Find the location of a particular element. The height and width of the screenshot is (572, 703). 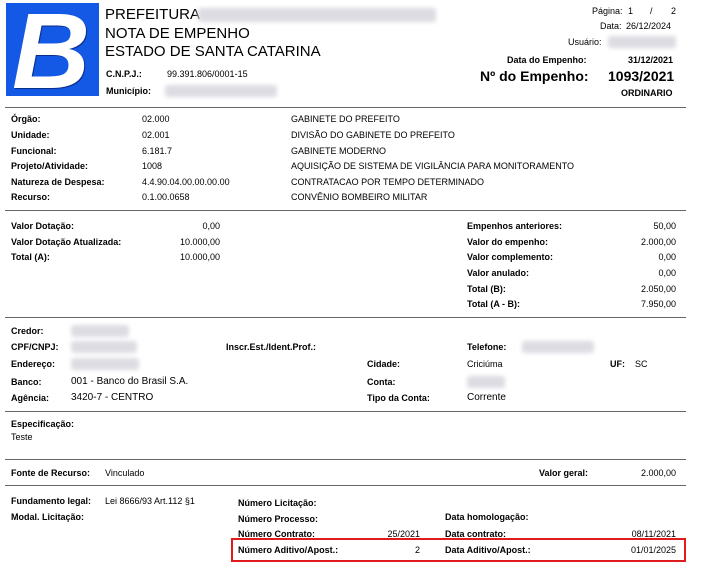

redacted-municipio is located at coordinates (221, 91).